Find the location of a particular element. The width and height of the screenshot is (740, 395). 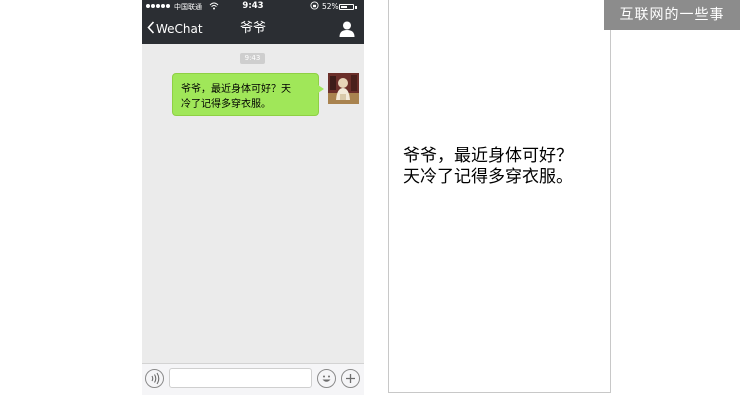

battery-icon is located at coordinates (346, 7).